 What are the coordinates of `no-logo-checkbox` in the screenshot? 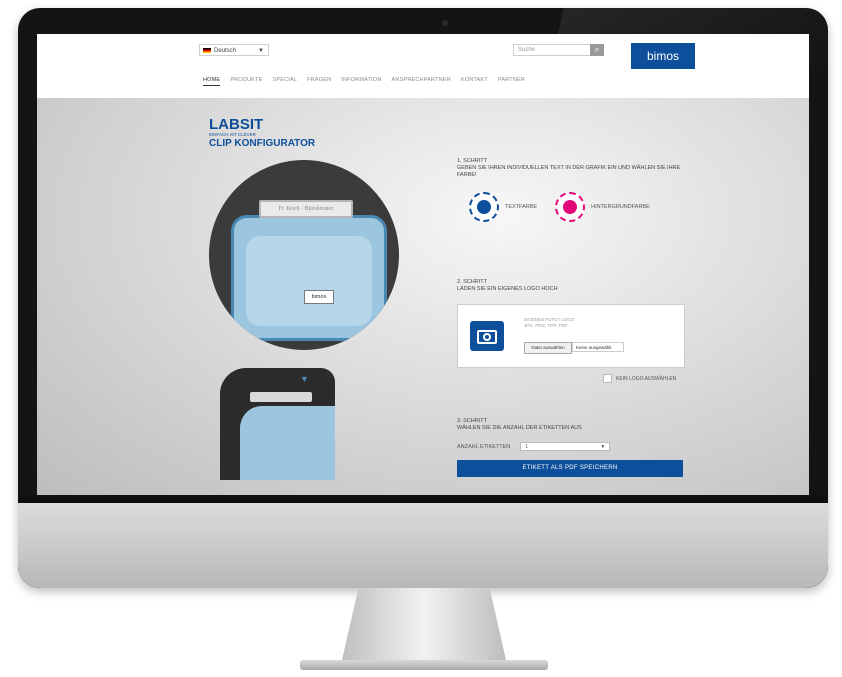 It's located at (607, 378).